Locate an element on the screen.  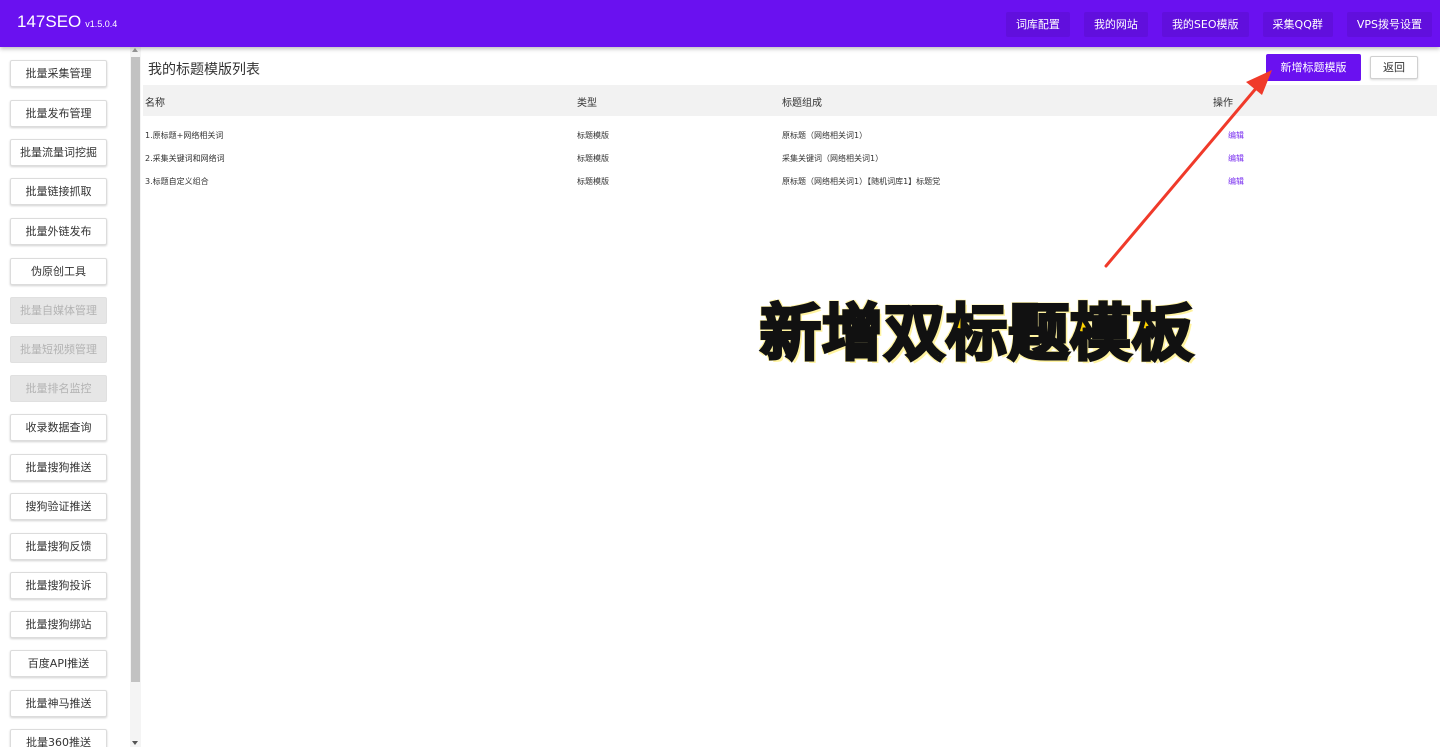
page-title: 我的标题模版列表 is located at coordinates (204, 70).